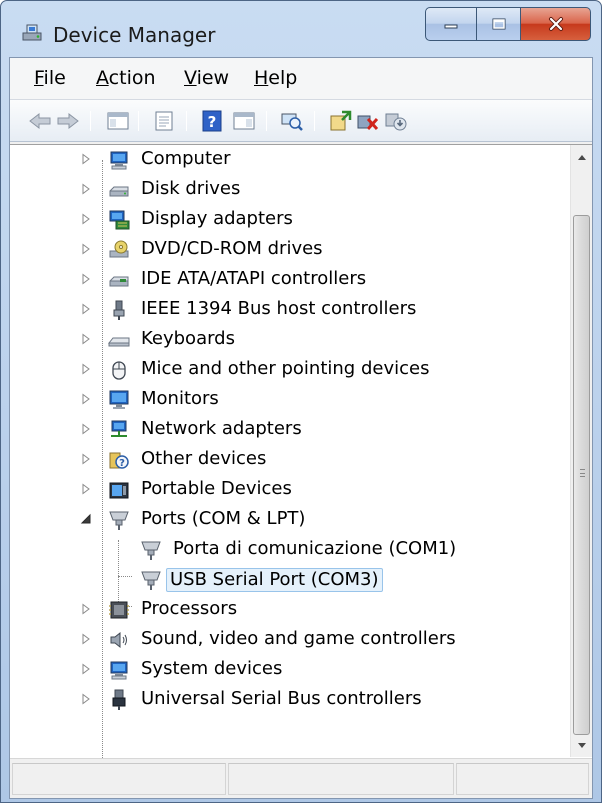 The height and width of the screenshot is (803, 602). What do you see at coordinates (244, 121) in the screenshot?
I see `action-pane-icon` at bounding box center [244, 121].